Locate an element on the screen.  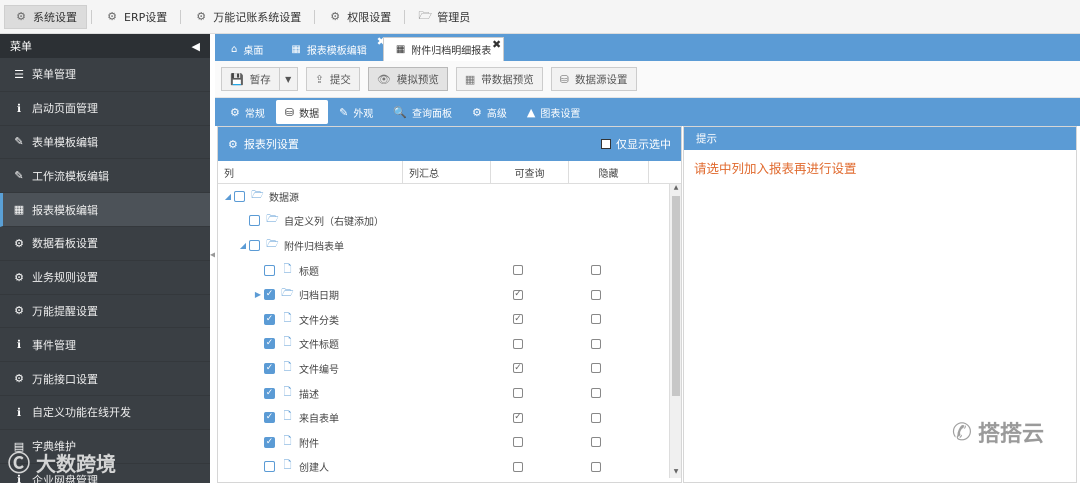
datasource-button: ⛁ 数据源设置 is located at coordinates (593, 79).